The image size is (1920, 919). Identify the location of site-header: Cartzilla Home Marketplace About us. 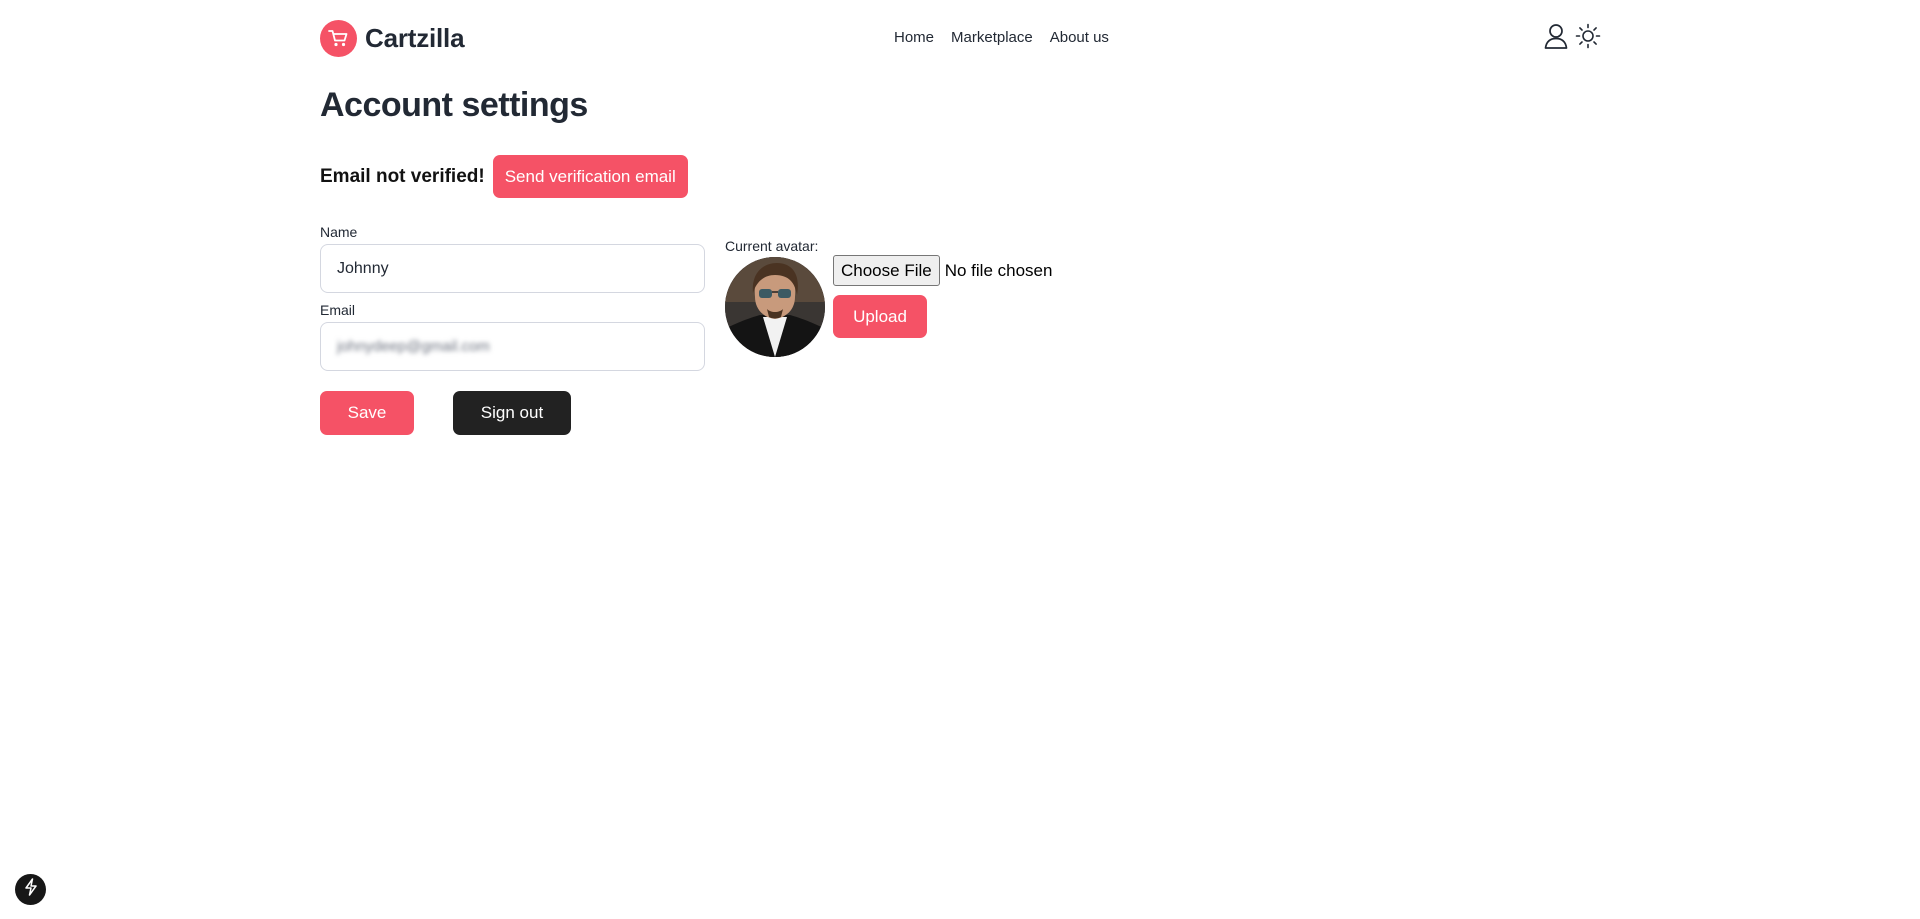
(960, 38).